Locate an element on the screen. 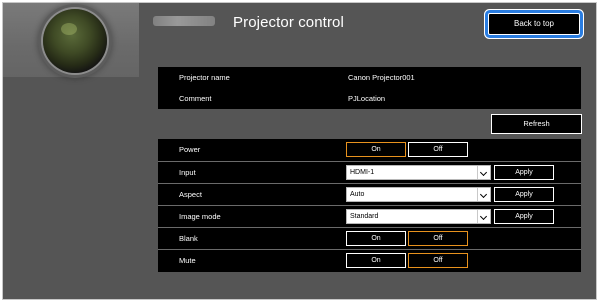 The height and width of the screenshot is (301, 599). aspect-select: Auto is located at coordinates (418, 194).